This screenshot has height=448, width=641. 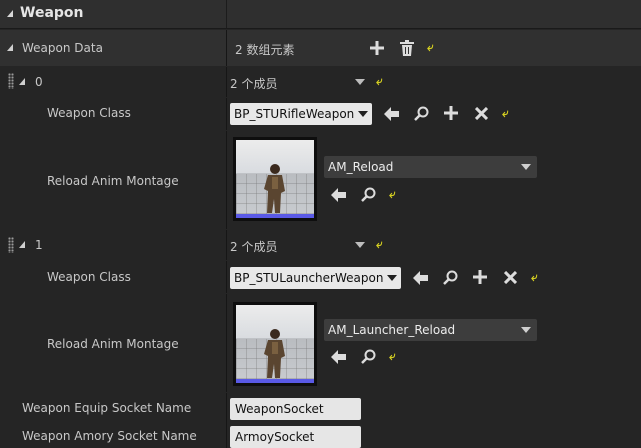 I want to click on weapon-class-combo: BP_STULauncherWeapon, so click(x=315, y=278).